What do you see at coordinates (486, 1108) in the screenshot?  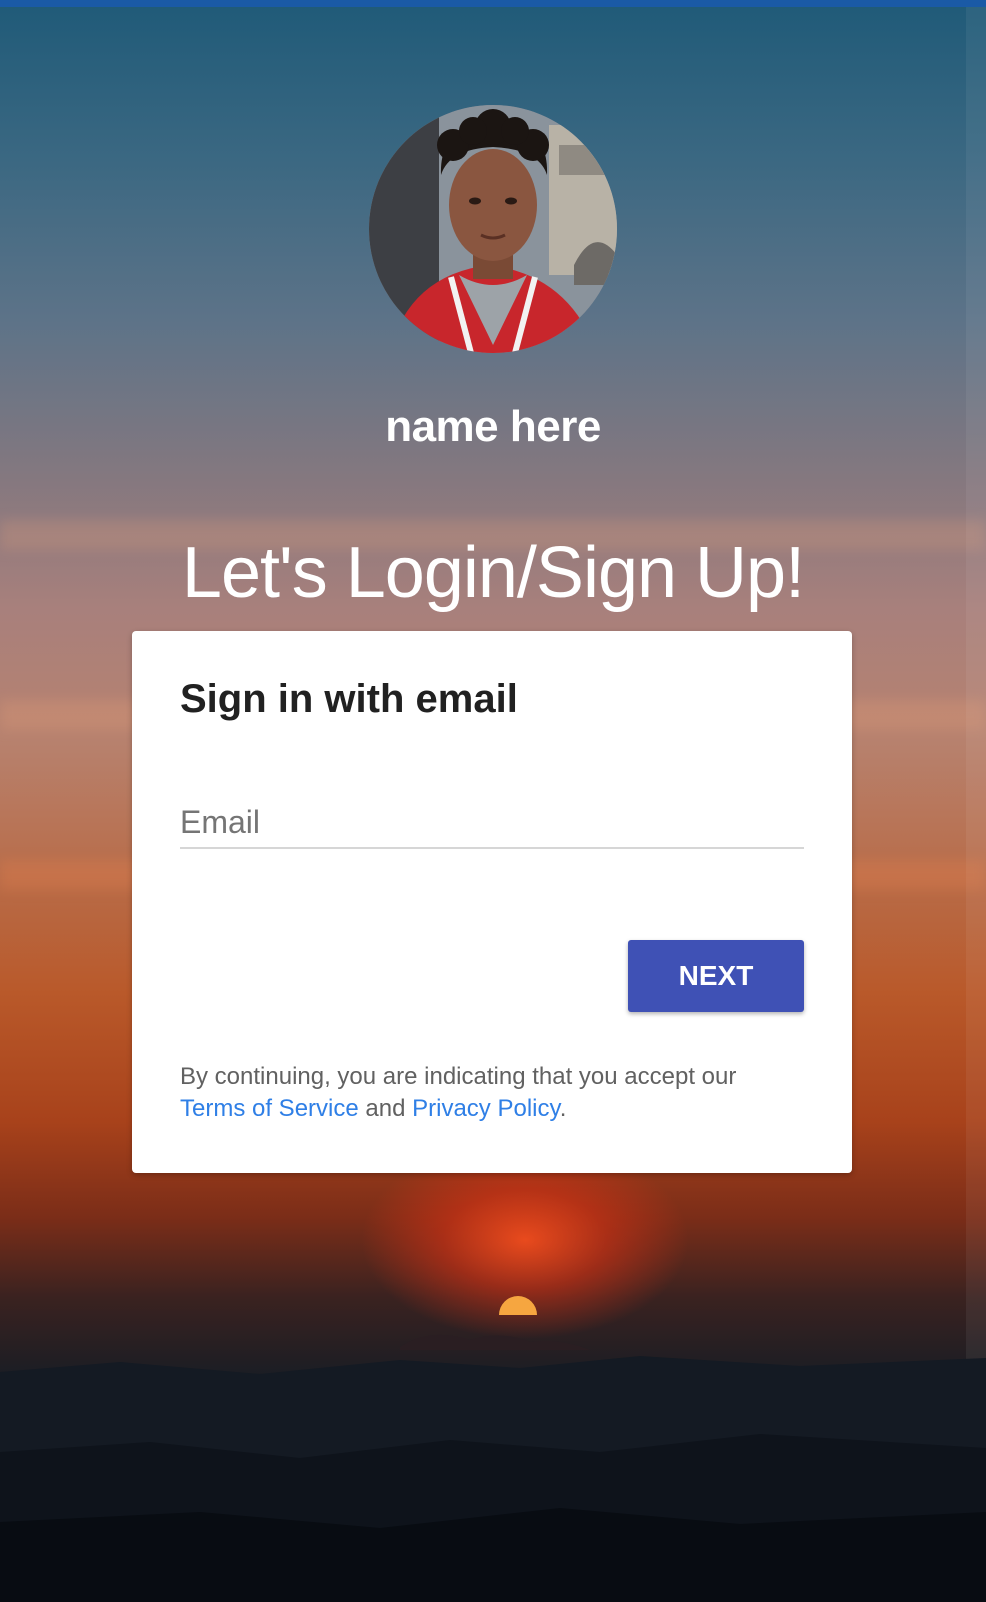 I see `privacy-policy-link: Privacy Policy` at bounding box center [486, 1108].